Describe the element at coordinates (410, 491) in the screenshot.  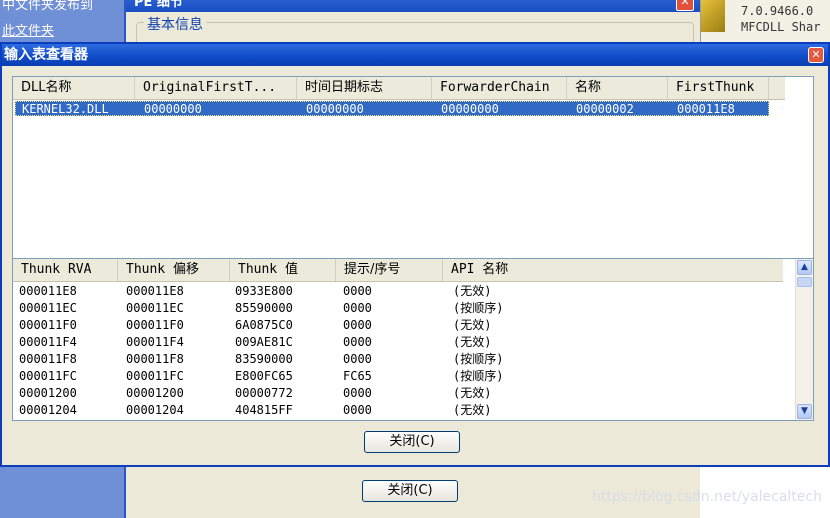
I see `pe-window-close-button: 关闭(C)` at that location.